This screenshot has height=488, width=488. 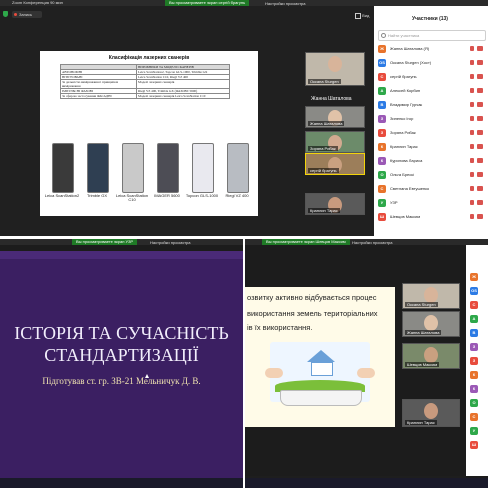 What do you see at coordinates (323, 148) in the screenshot?
I see `video-name: Зоряна Рибак` at bounding box center [323, 148].